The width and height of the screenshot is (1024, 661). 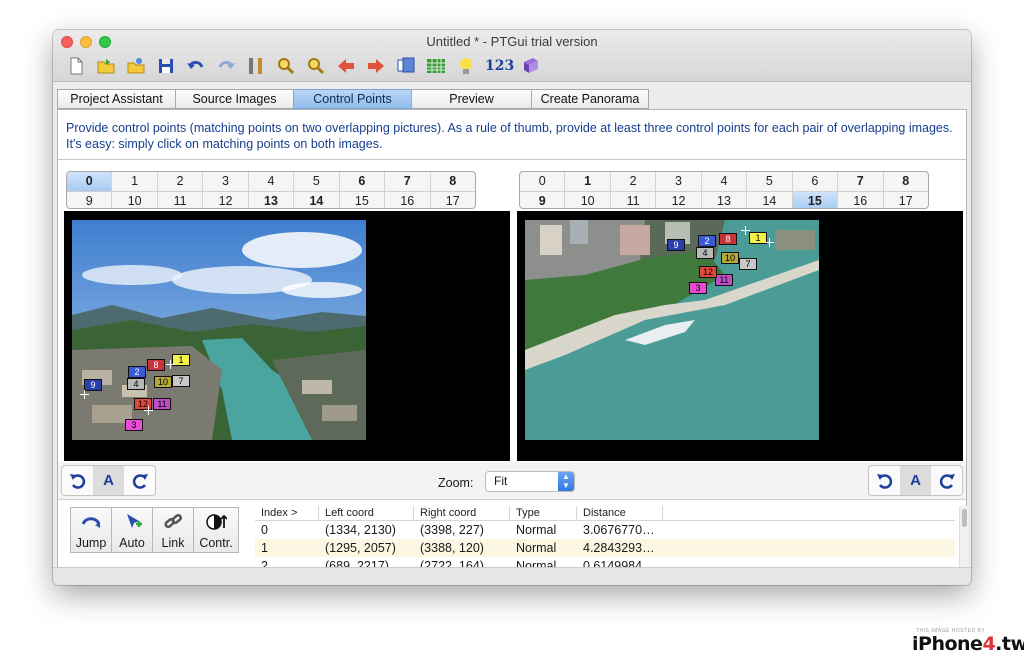 What do you see at coordinates (216, 530) in the screenshot?
I see `contrast-button: Contr.` at bounding box center [216, 530].